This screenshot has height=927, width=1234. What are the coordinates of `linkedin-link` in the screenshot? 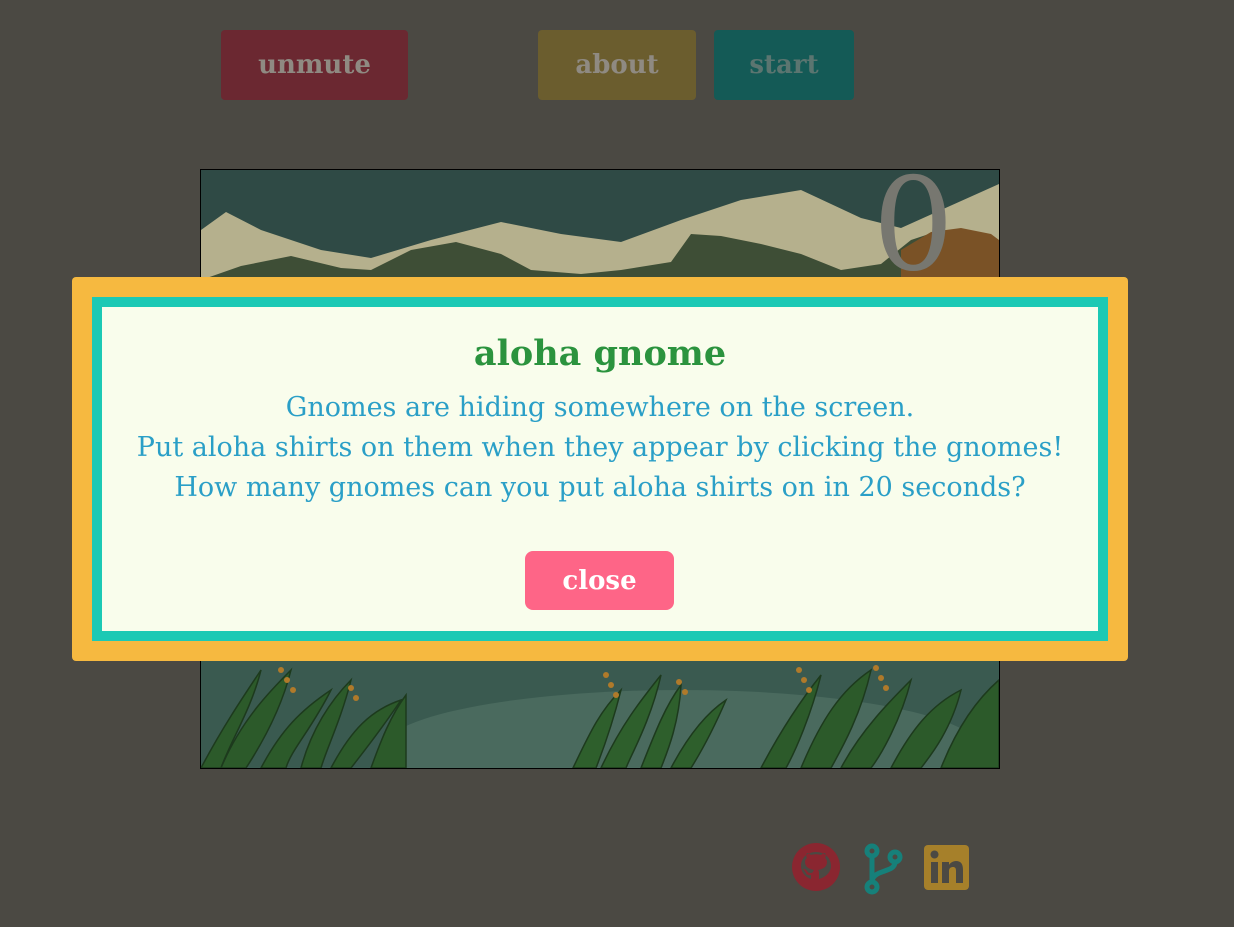 It's located at (947, 869).